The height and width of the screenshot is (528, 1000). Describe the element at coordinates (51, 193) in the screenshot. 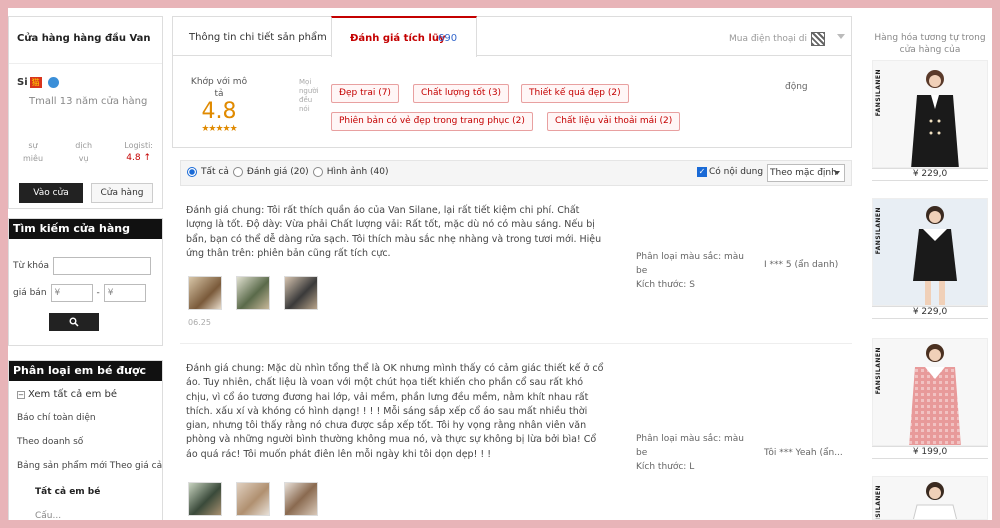

I see `enter-shop-button: Vào cửa` at that location.